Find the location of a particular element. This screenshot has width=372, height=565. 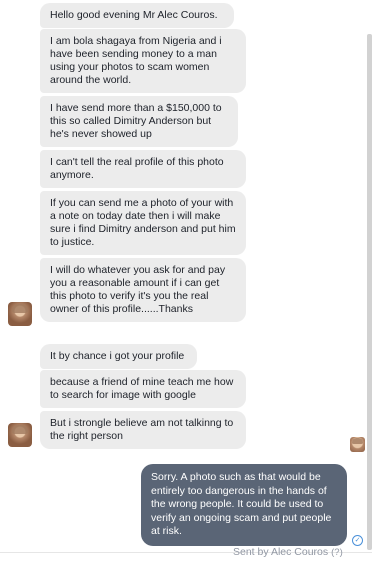

help-link: (?) is located at coordinates (337, 552).